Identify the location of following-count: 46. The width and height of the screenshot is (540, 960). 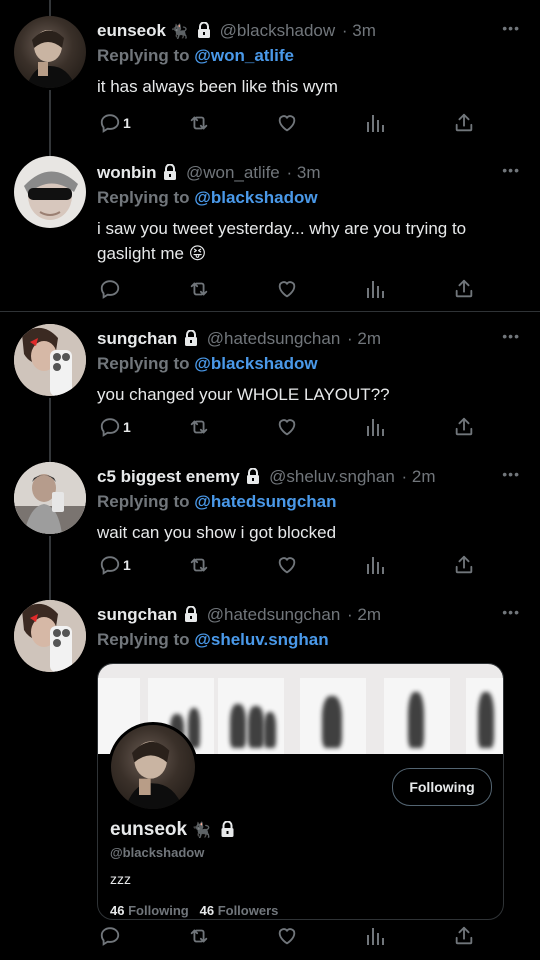
(117, 910).